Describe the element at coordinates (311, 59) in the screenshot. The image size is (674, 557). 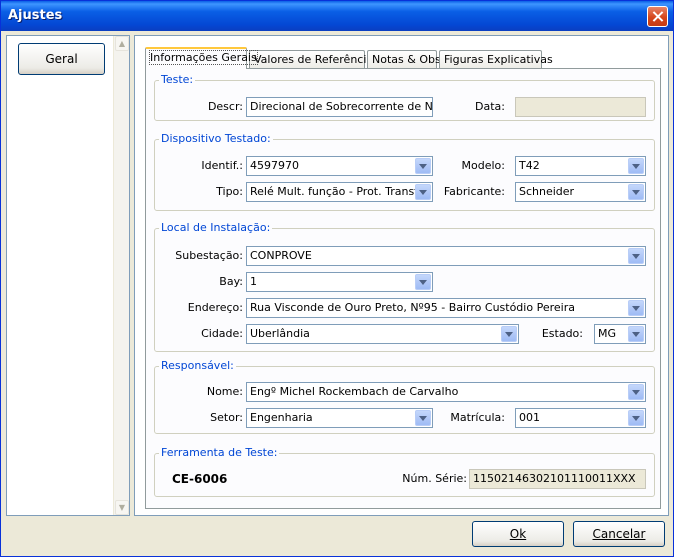
I see `tab-valores-referencia: Valores de Referência` at that location.